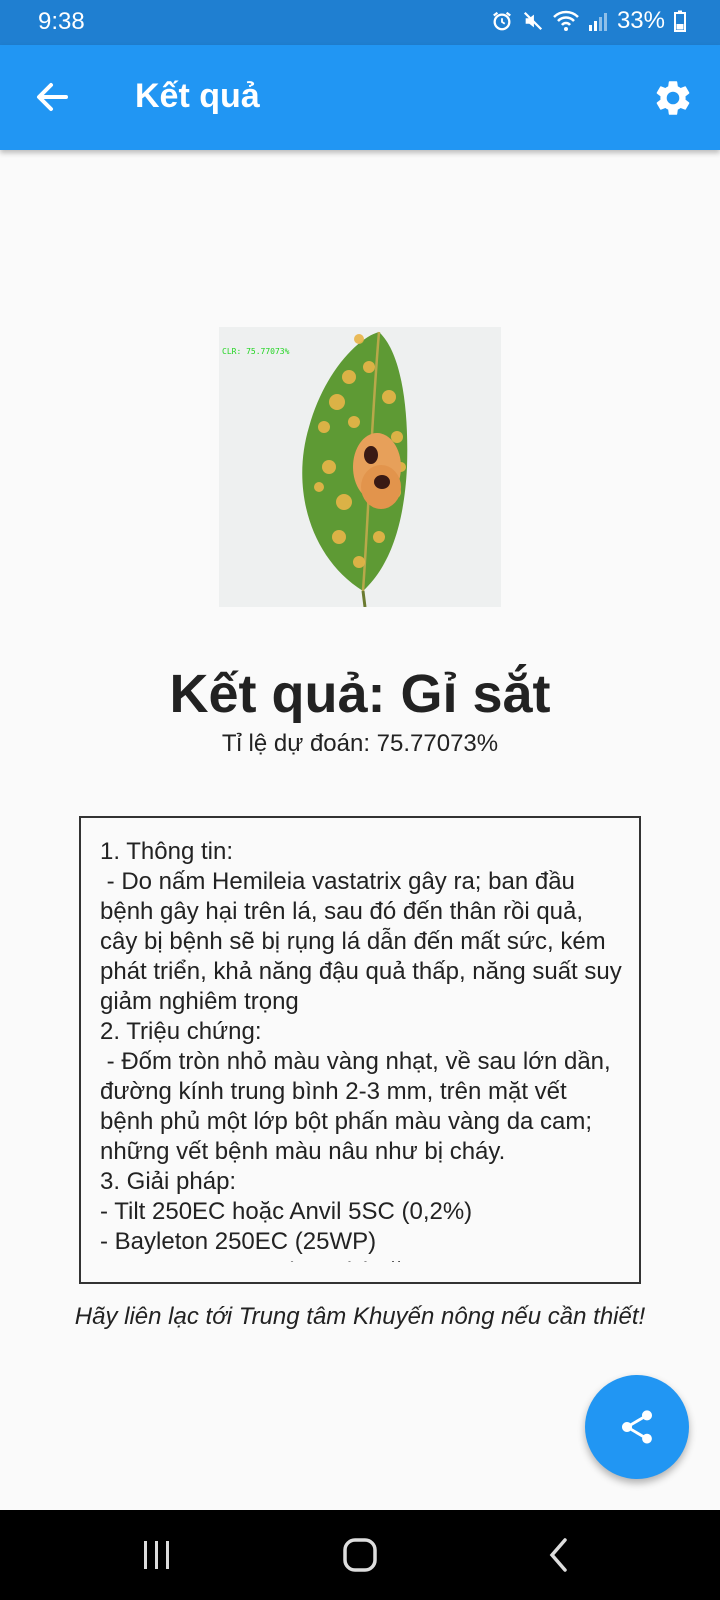 This screenshot has width=720, height=1600. I want to click on nav-back-button, so click(560, 1555).